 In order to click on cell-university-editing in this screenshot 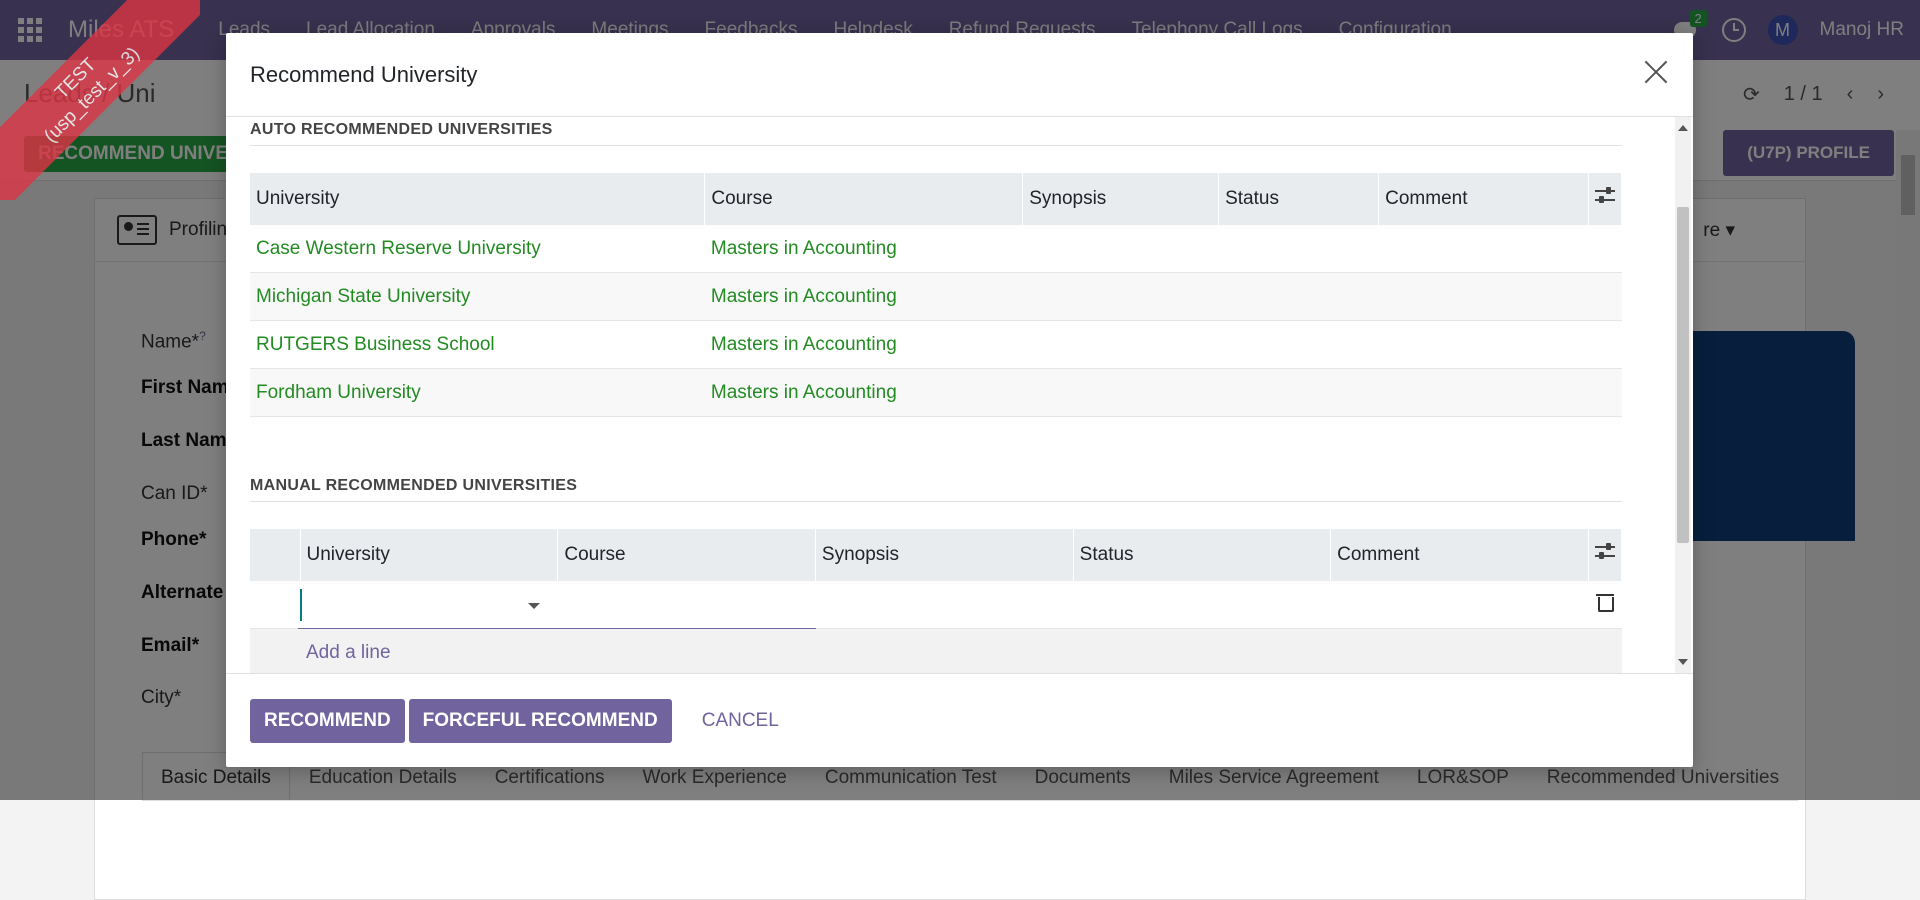, I will do `click(557, 605)`.